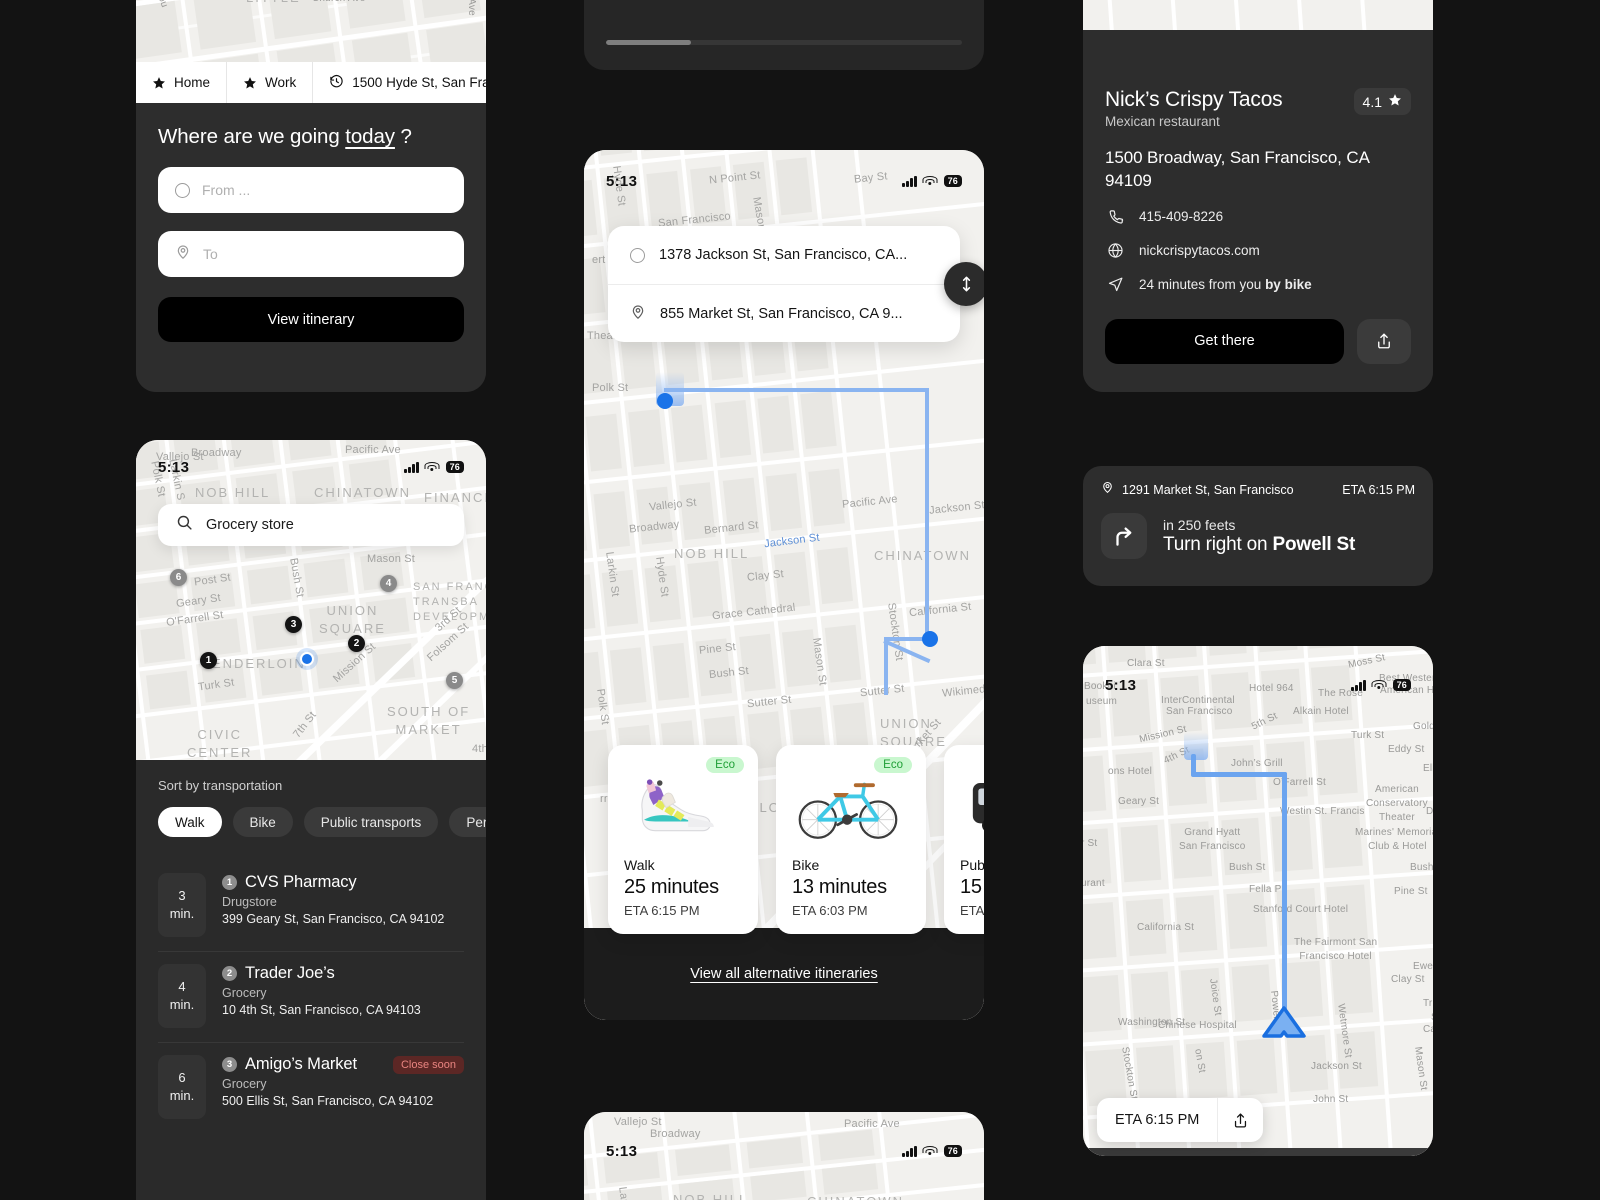  What do you see at coordinates (1197, 1025) in the screenshot?
I see `map-label: Chinese Hospital` at bounding box center [1197, 1025].